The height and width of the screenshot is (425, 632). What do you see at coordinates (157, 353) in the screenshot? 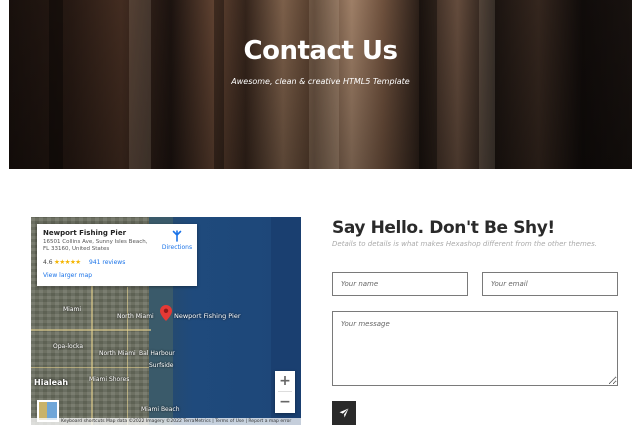
I see `map-place-label: Bal Harbour` at bounding box center [157, 353].